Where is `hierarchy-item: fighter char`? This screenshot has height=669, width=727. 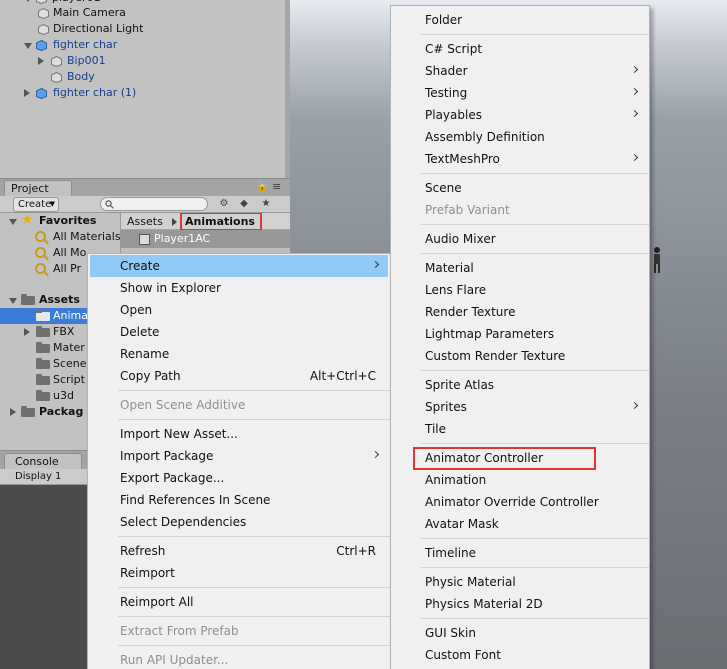
hierarchy-item: fighter char is located at coordinates (142, 45).